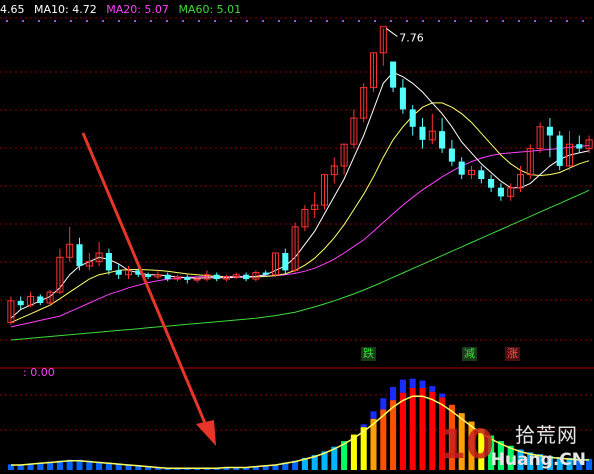 Image resolution: width=594 pixels, height=474 pixels. I want to click on tag-jian: 减, so click(469, 354).